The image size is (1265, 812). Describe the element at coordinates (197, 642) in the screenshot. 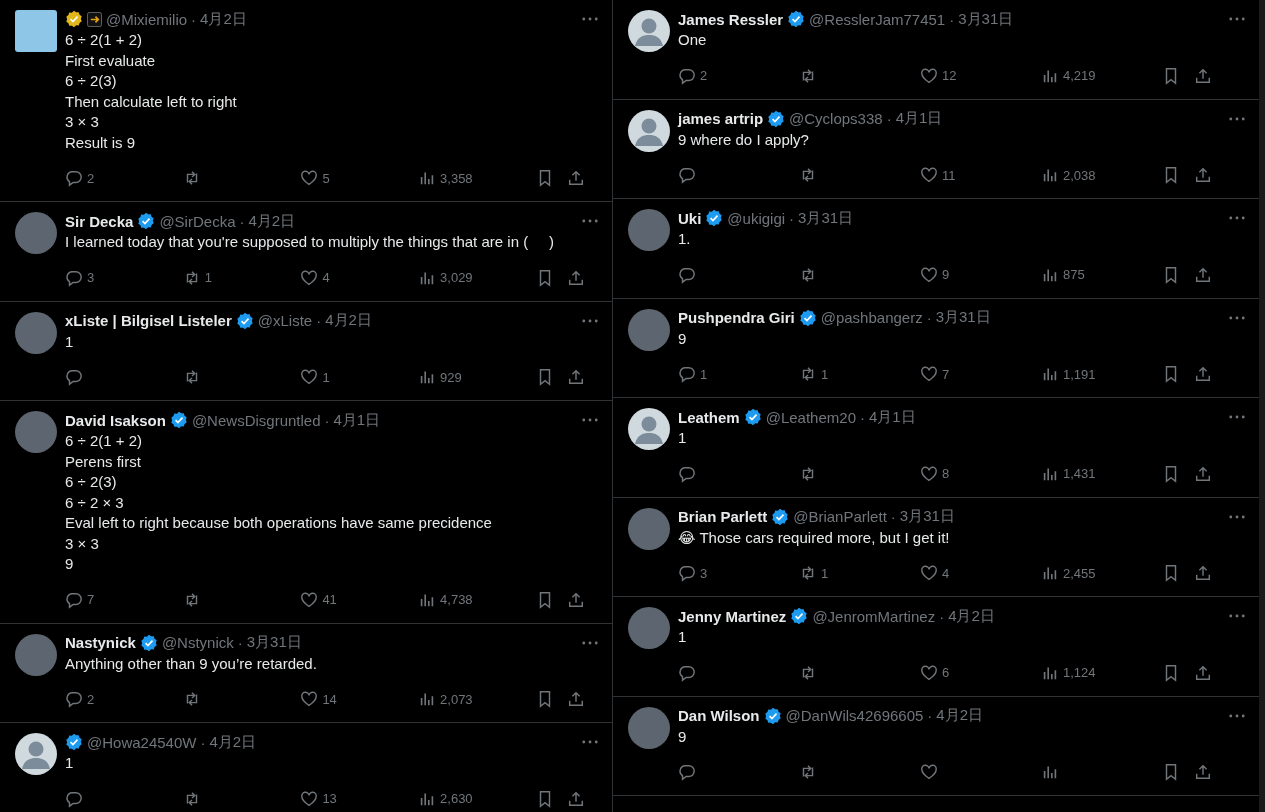

I see `user-handle: @Nstynick` at that location.